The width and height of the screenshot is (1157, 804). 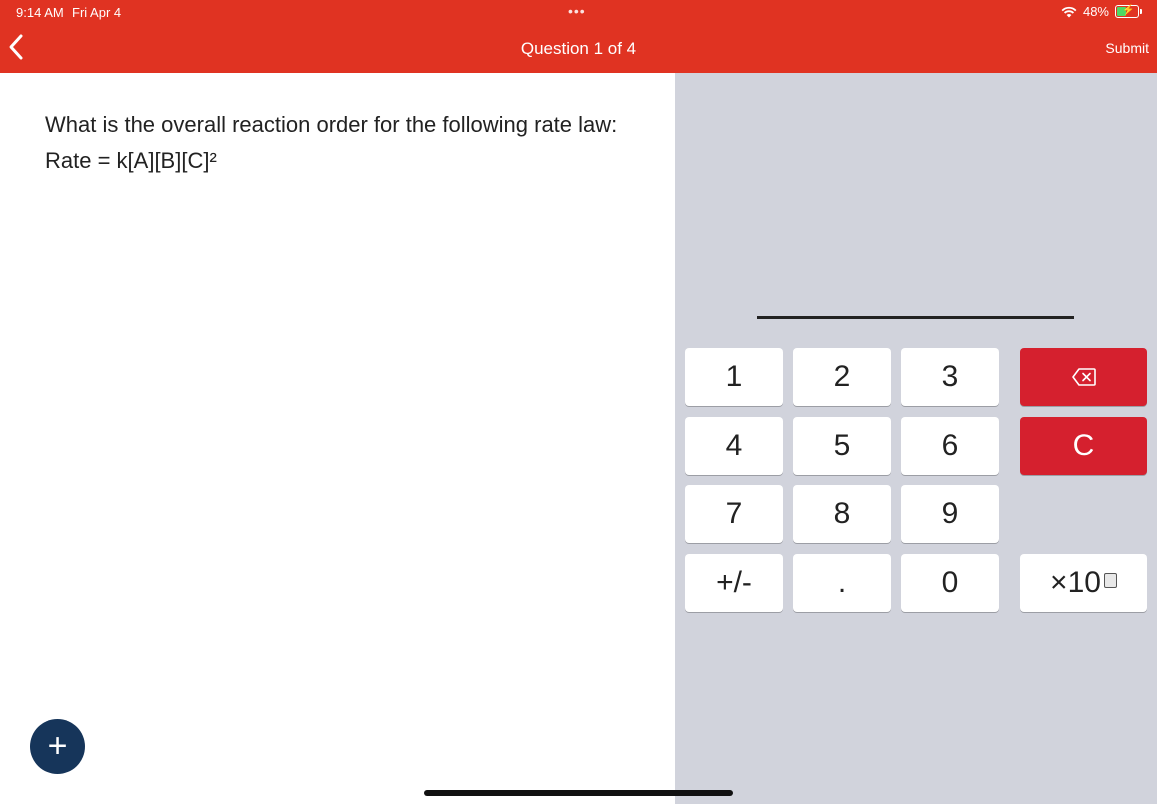 What do you see at coordinates (950, 446) in the screenshot?
I see `key-6: 6` at bounding box center [950, 446].